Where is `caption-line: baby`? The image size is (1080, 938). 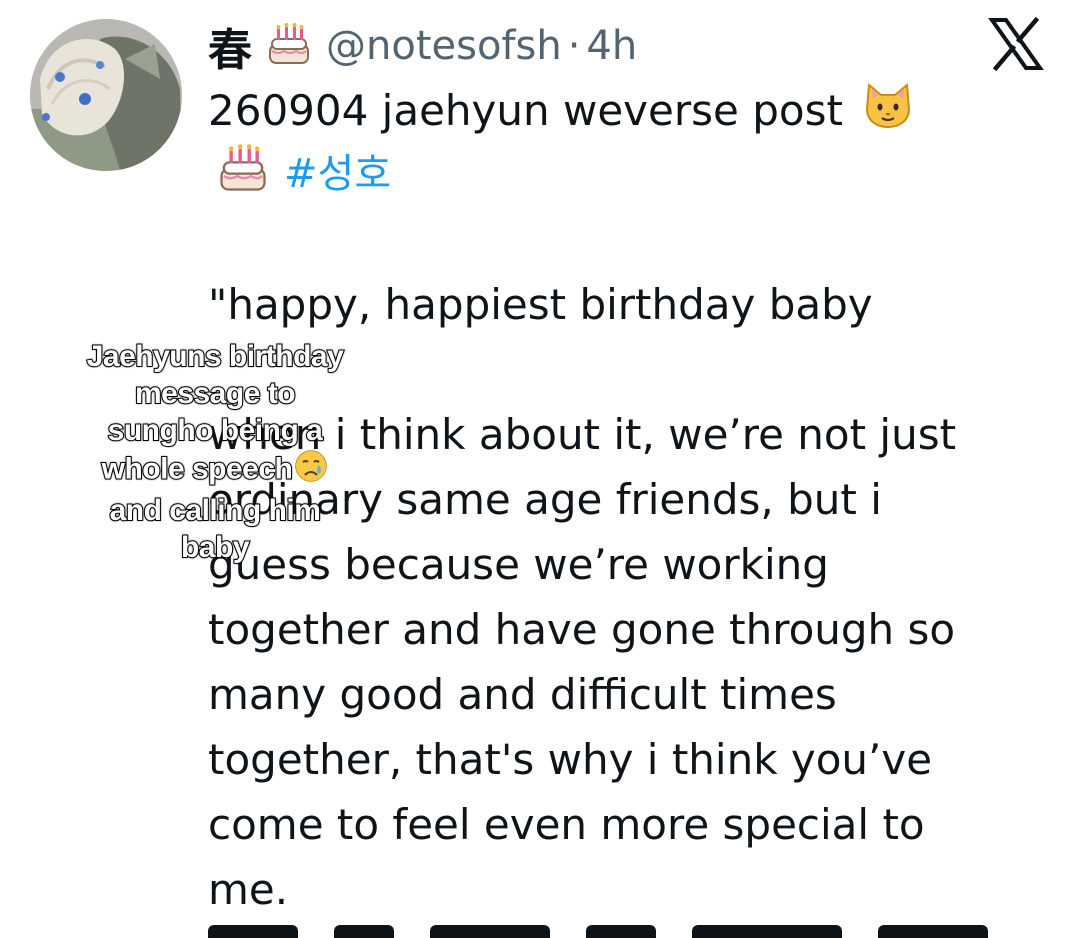 caption-line: baby is located at coordinates (215, 547).